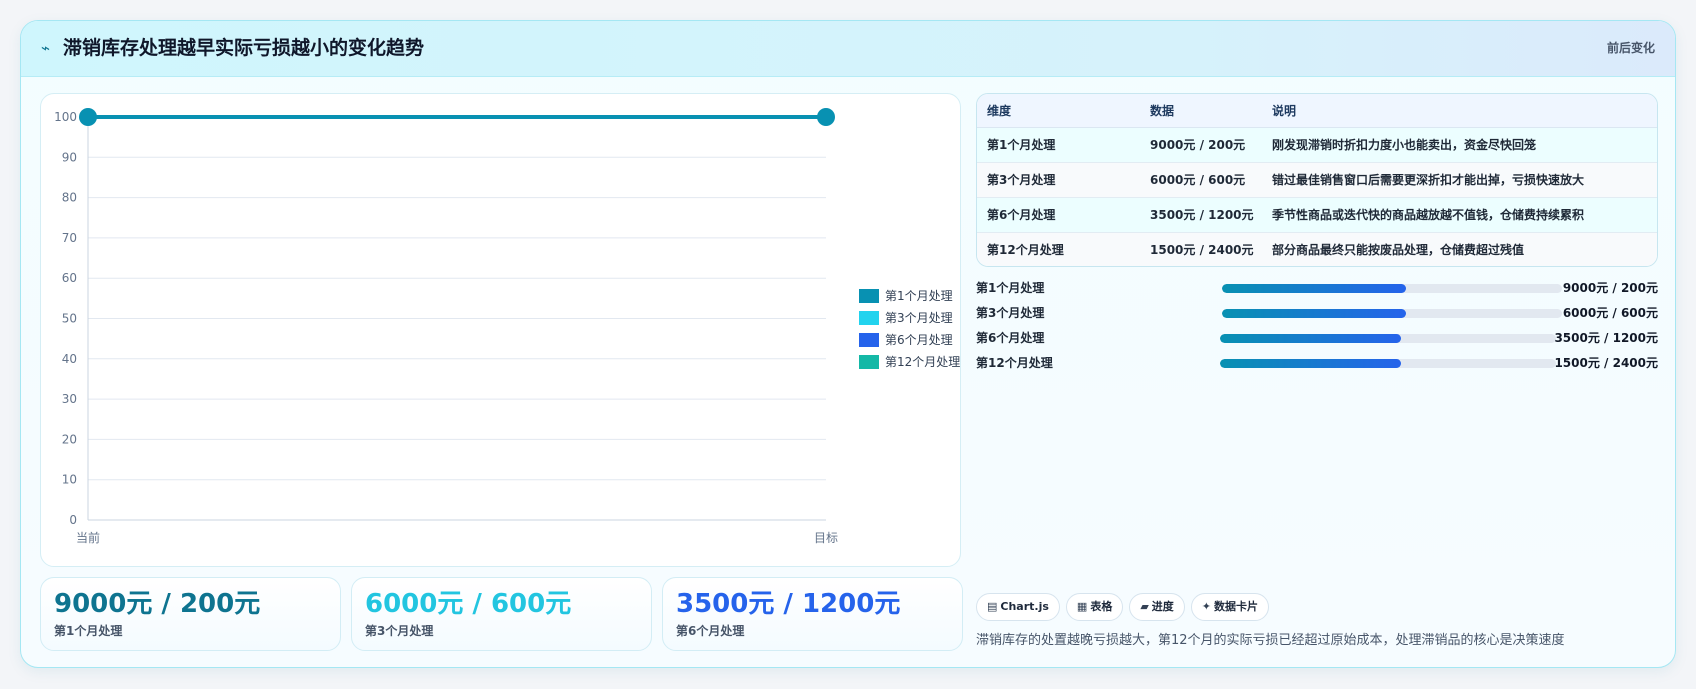 The width and height of the screenshot is (1696, 689). I want to click on table-cell-data: 9000元 / 200元, so click(1201, 145).